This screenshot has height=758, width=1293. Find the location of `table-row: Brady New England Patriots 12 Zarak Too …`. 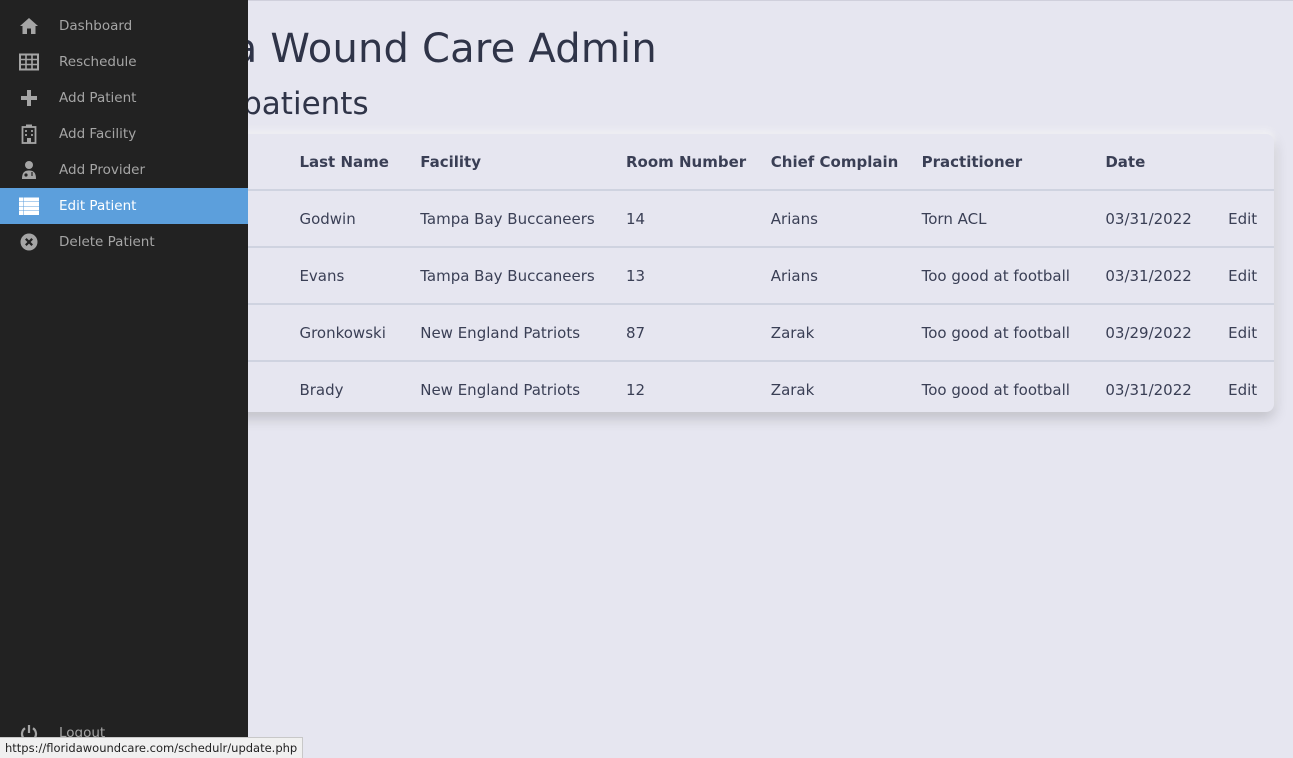

table-row: Brady New England Patriots 12 Zarak Too … is located at coordinates (697, 388).